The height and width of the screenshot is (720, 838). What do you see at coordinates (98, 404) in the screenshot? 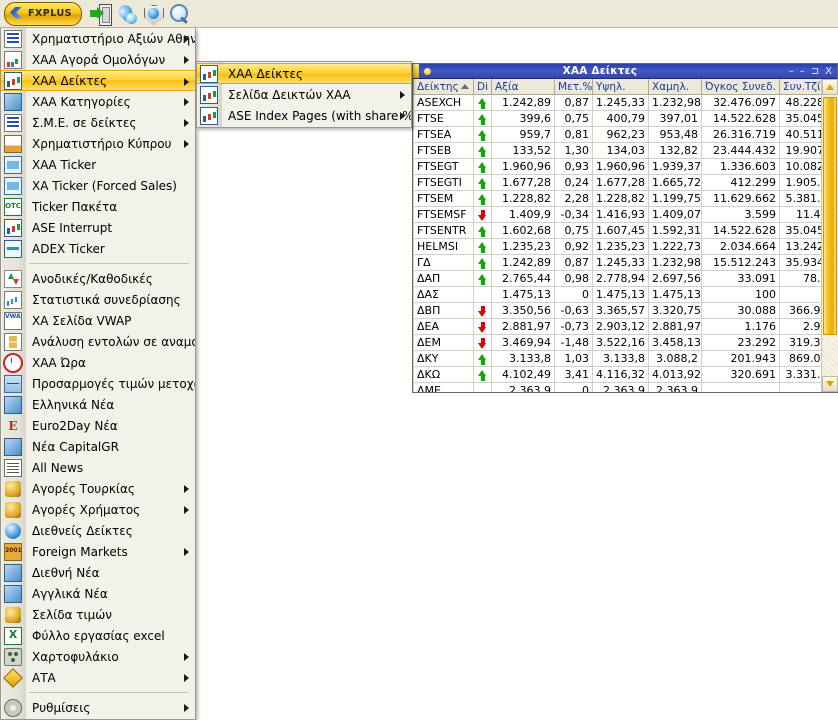
I see `menu-item-17: Ελληνικά Νέα` at bounding box center [98, 404].